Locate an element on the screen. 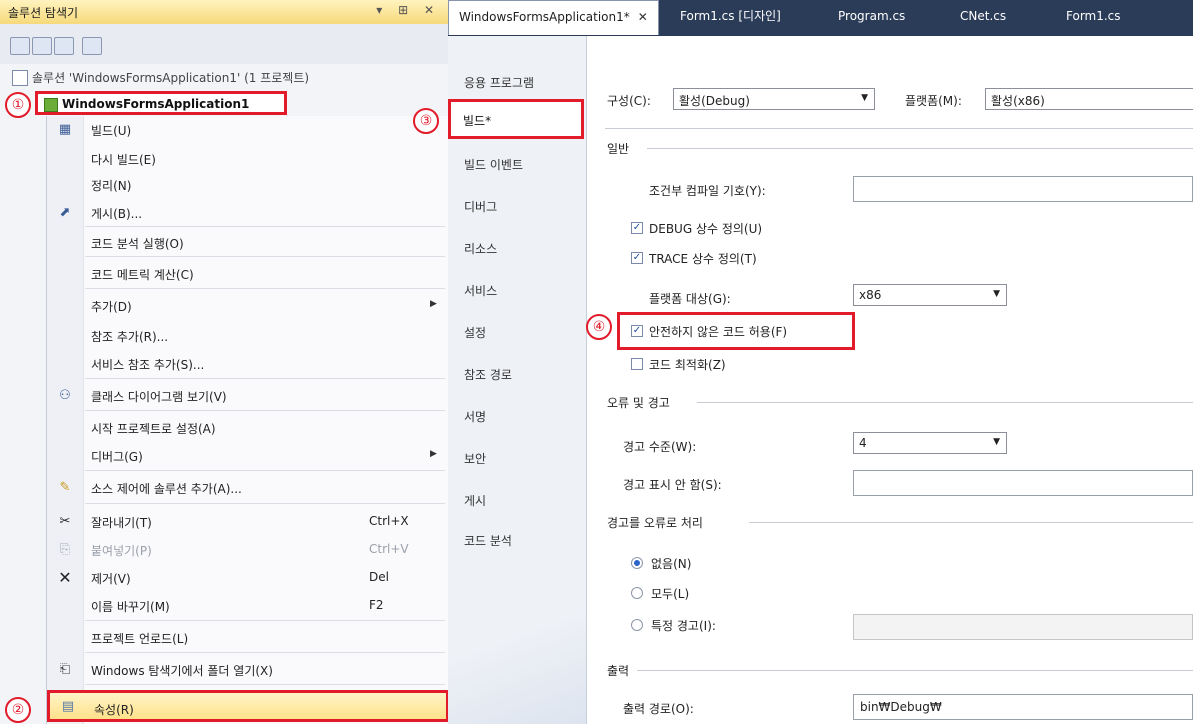  tab-form1-designer: Form1.cs [디자인] is located at coordinates (730, 16).